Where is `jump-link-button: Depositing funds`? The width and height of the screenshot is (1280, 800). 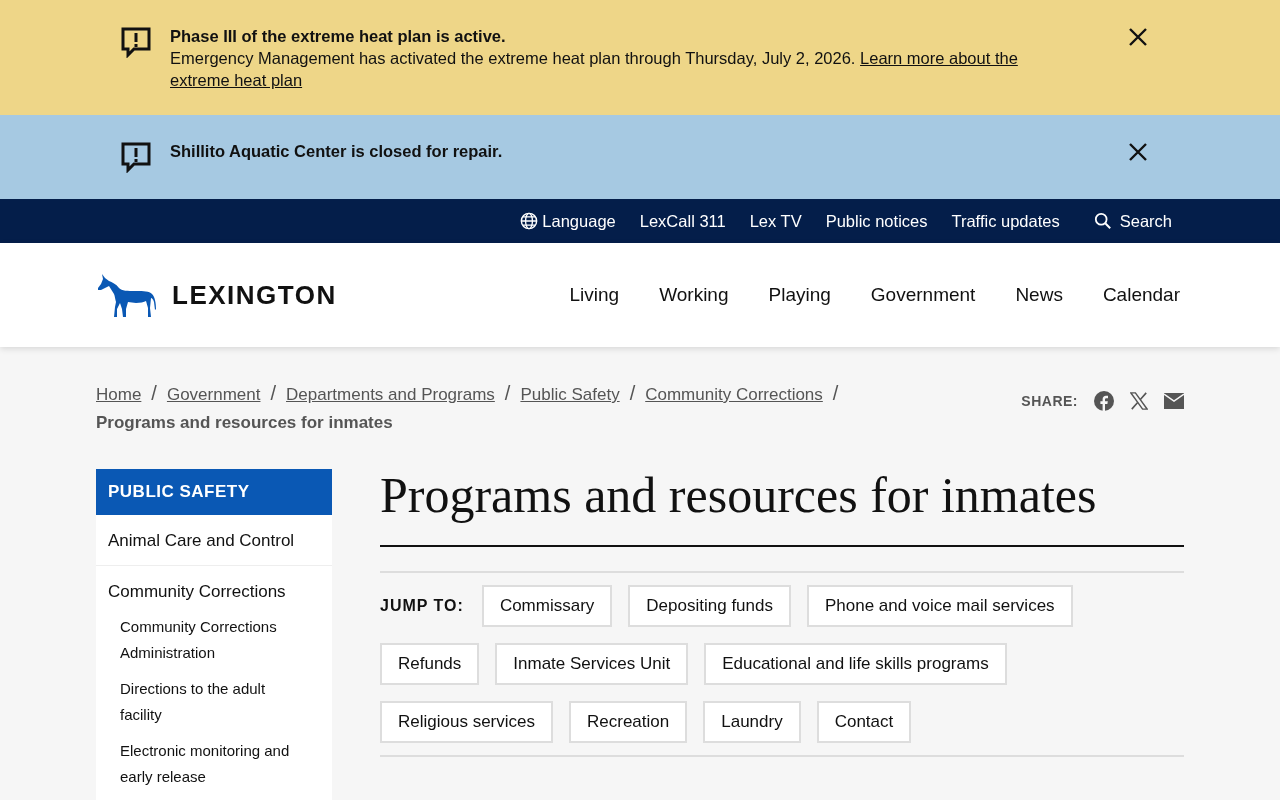
jump-link-button: Depositing funds is located at coordinates (709, 606).